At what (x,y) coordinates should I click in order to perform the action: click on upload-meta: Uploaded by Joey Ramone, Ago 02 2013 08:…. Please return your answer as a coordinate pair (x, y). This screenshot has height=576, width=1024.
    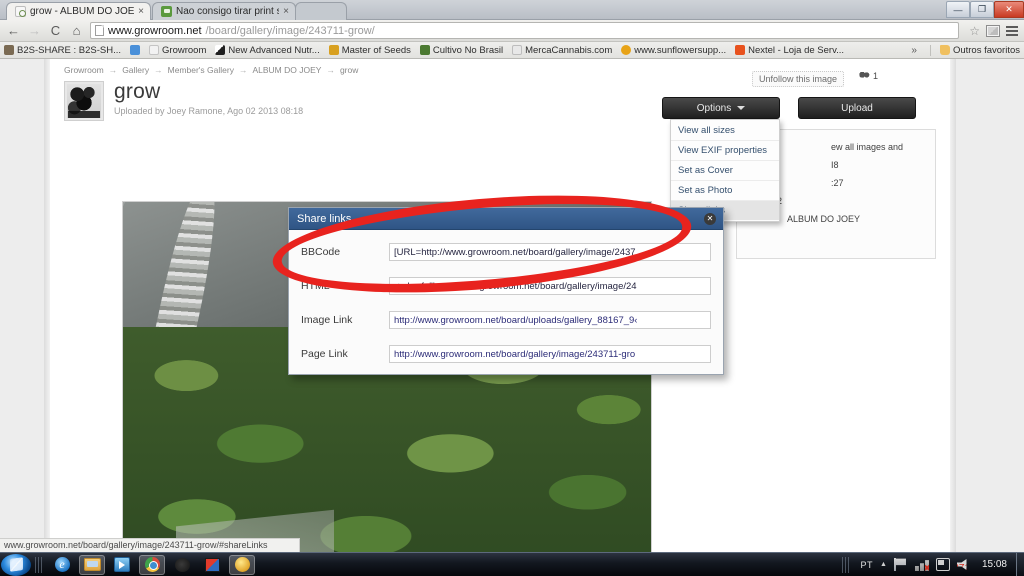
    Looking at the image, I should click on (209, 111).